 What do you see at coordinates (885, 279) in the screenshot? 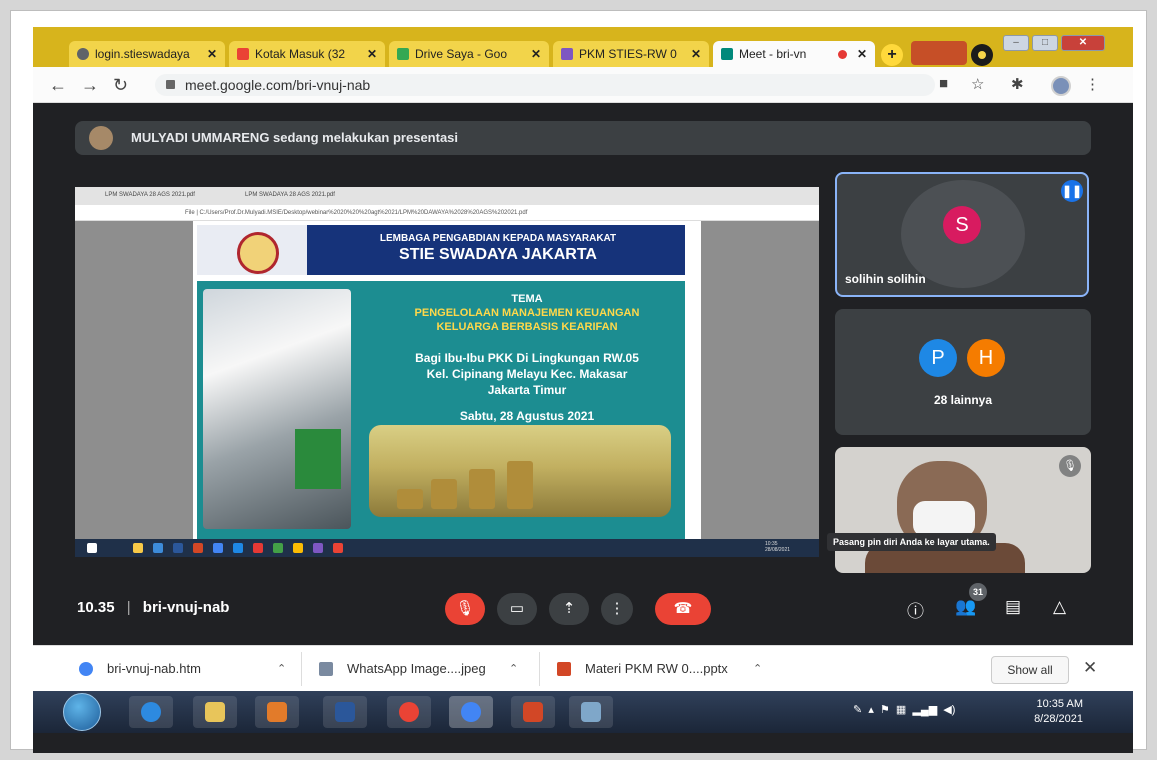
I see `participant-name: solihin solihin` at bounding box center [885, 279].